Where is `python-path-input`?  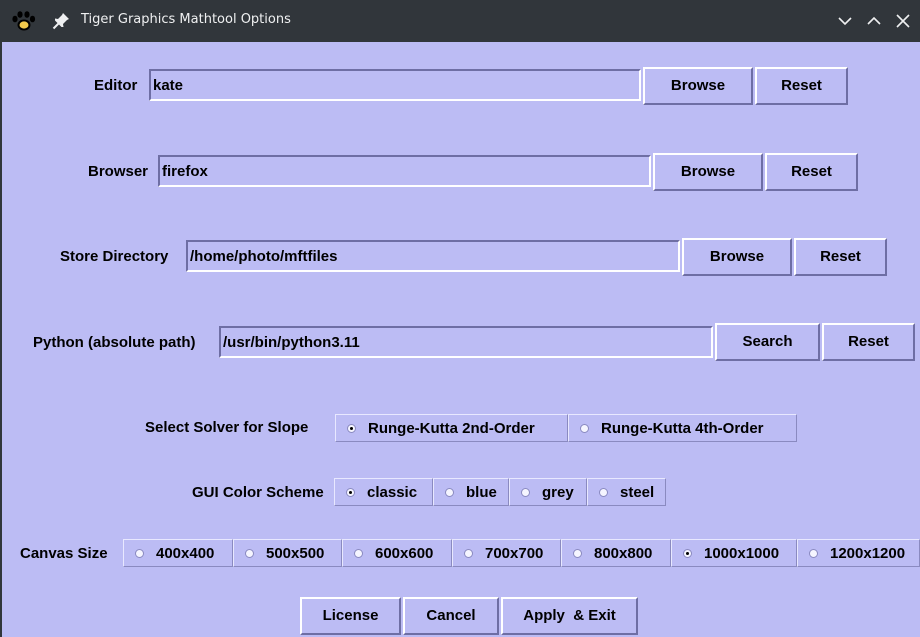 python-path-input is located at coordinates (466, 342).